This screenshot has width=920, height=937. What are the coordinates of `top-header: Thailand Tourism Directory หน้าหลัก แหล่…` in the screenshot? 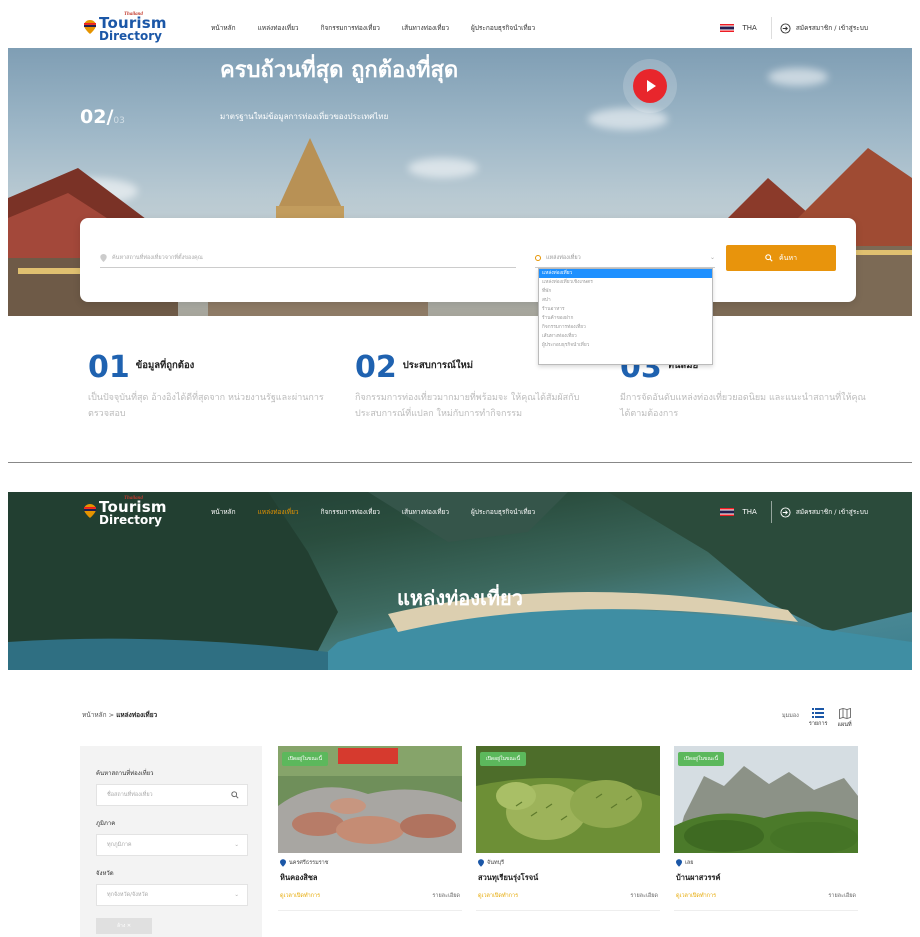 It's located at (460, 28).